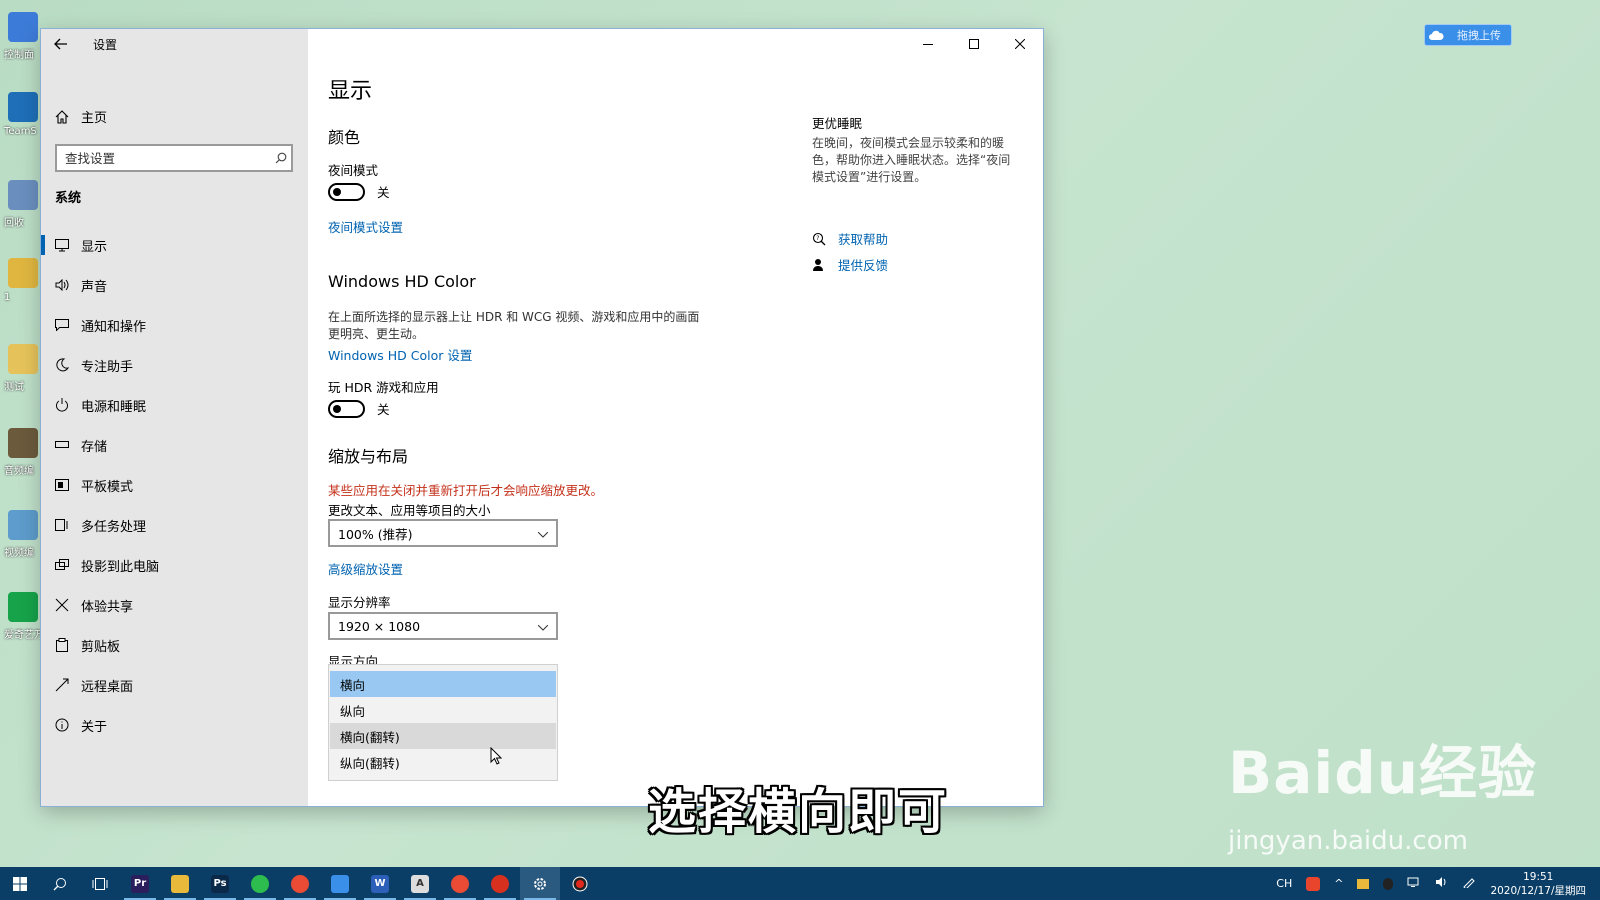  What do you see at coordinates (365, 568) in the screenshot?
I see `advanced-scale-link: 高级缩放设置` at bounding box center [365, 568].